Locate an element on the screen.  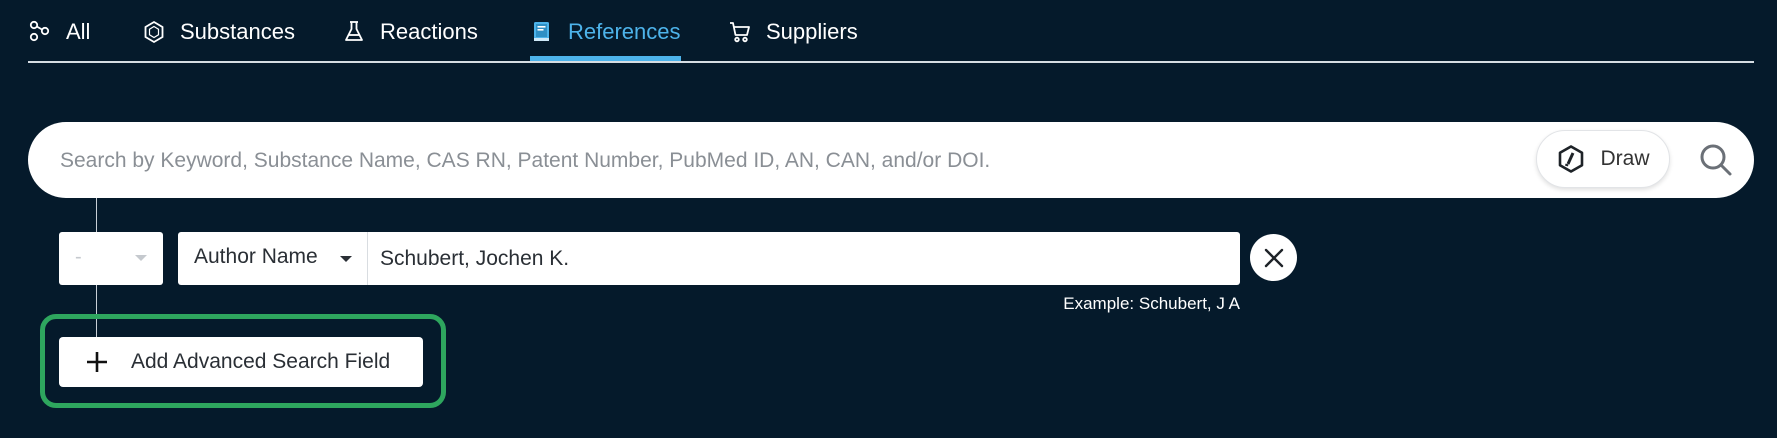
plus-icon is located at coordinates (97, 362).